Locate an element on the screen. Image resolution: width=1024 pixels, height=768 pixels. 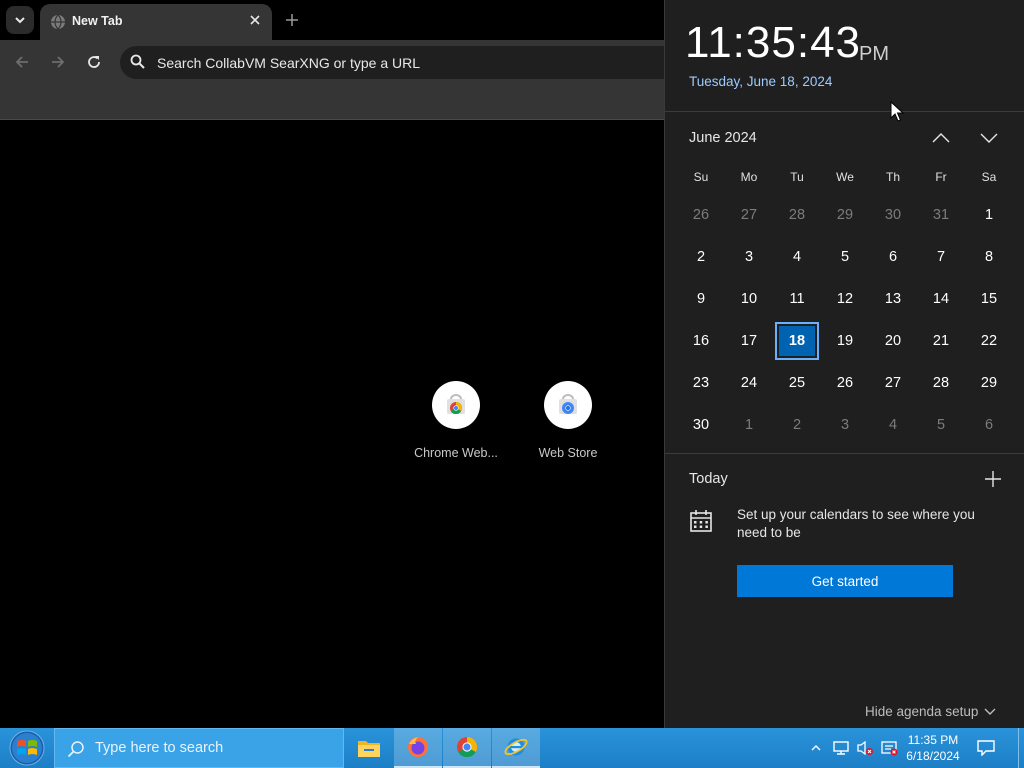
tray-overflow-icon is located at coordinates (816, 748).